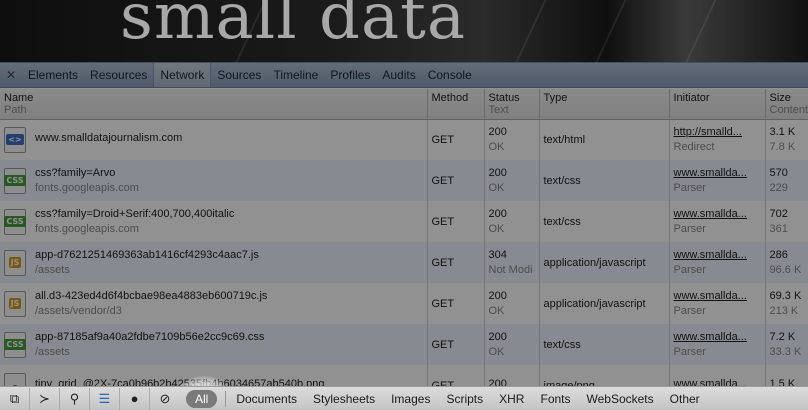 The image size is (808, 410). What do you see at coordinates (786, 180) in the screenshot?
I see `size-cell: 570 229` at bounding box center [786, 180].